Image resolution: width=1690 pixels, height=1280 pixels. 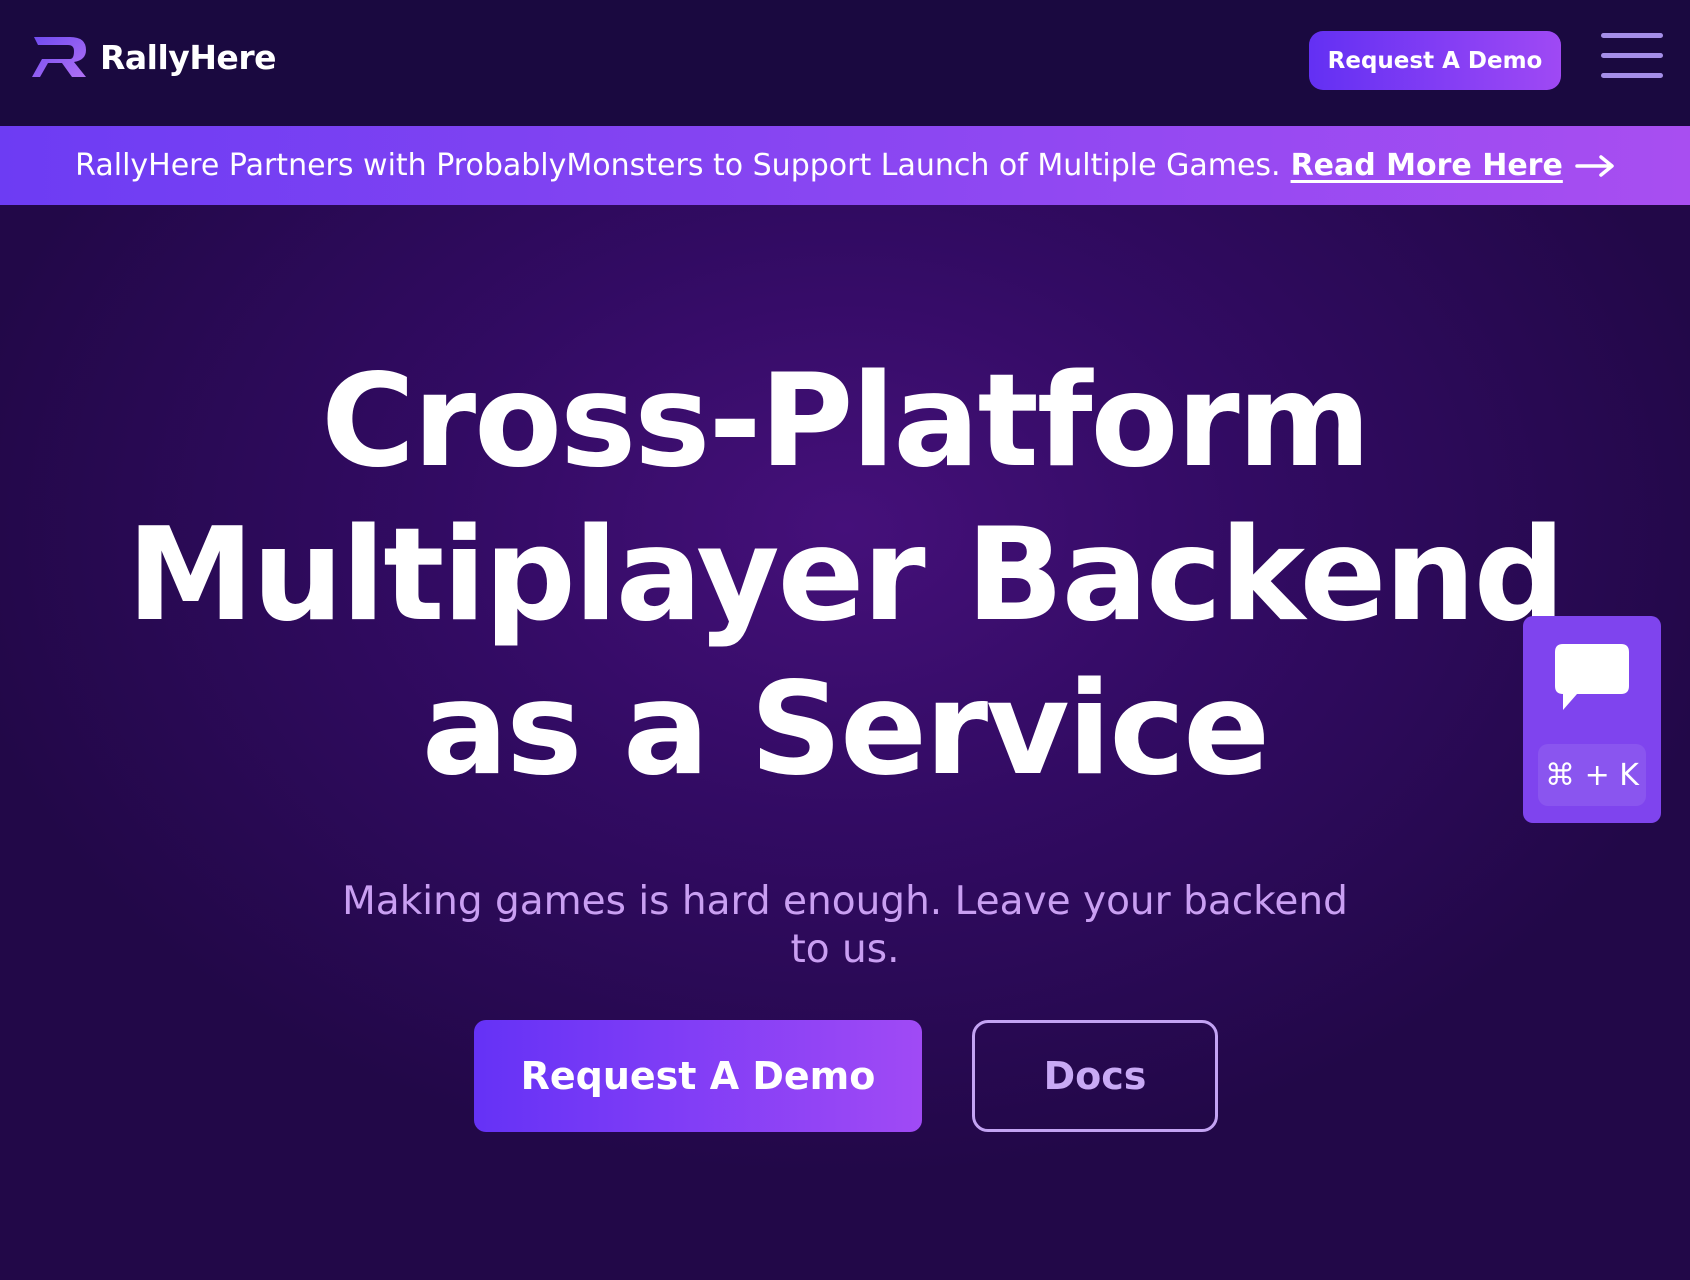 I want to click on docs-button: Docs, so click(x=1095, y=1076).